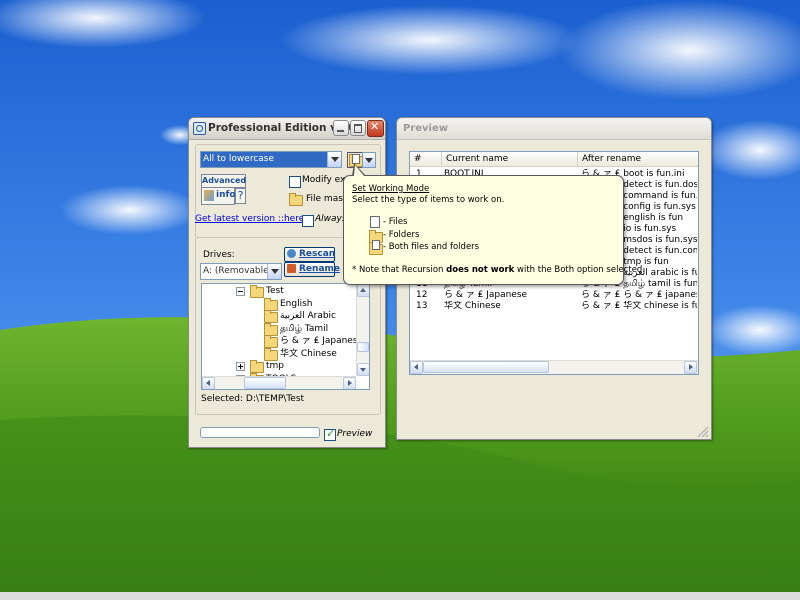 This screenshot has width=800, height=600. Describe the element at coordinates (209, 195) in the screenshot. I see `info-icon` at that location.